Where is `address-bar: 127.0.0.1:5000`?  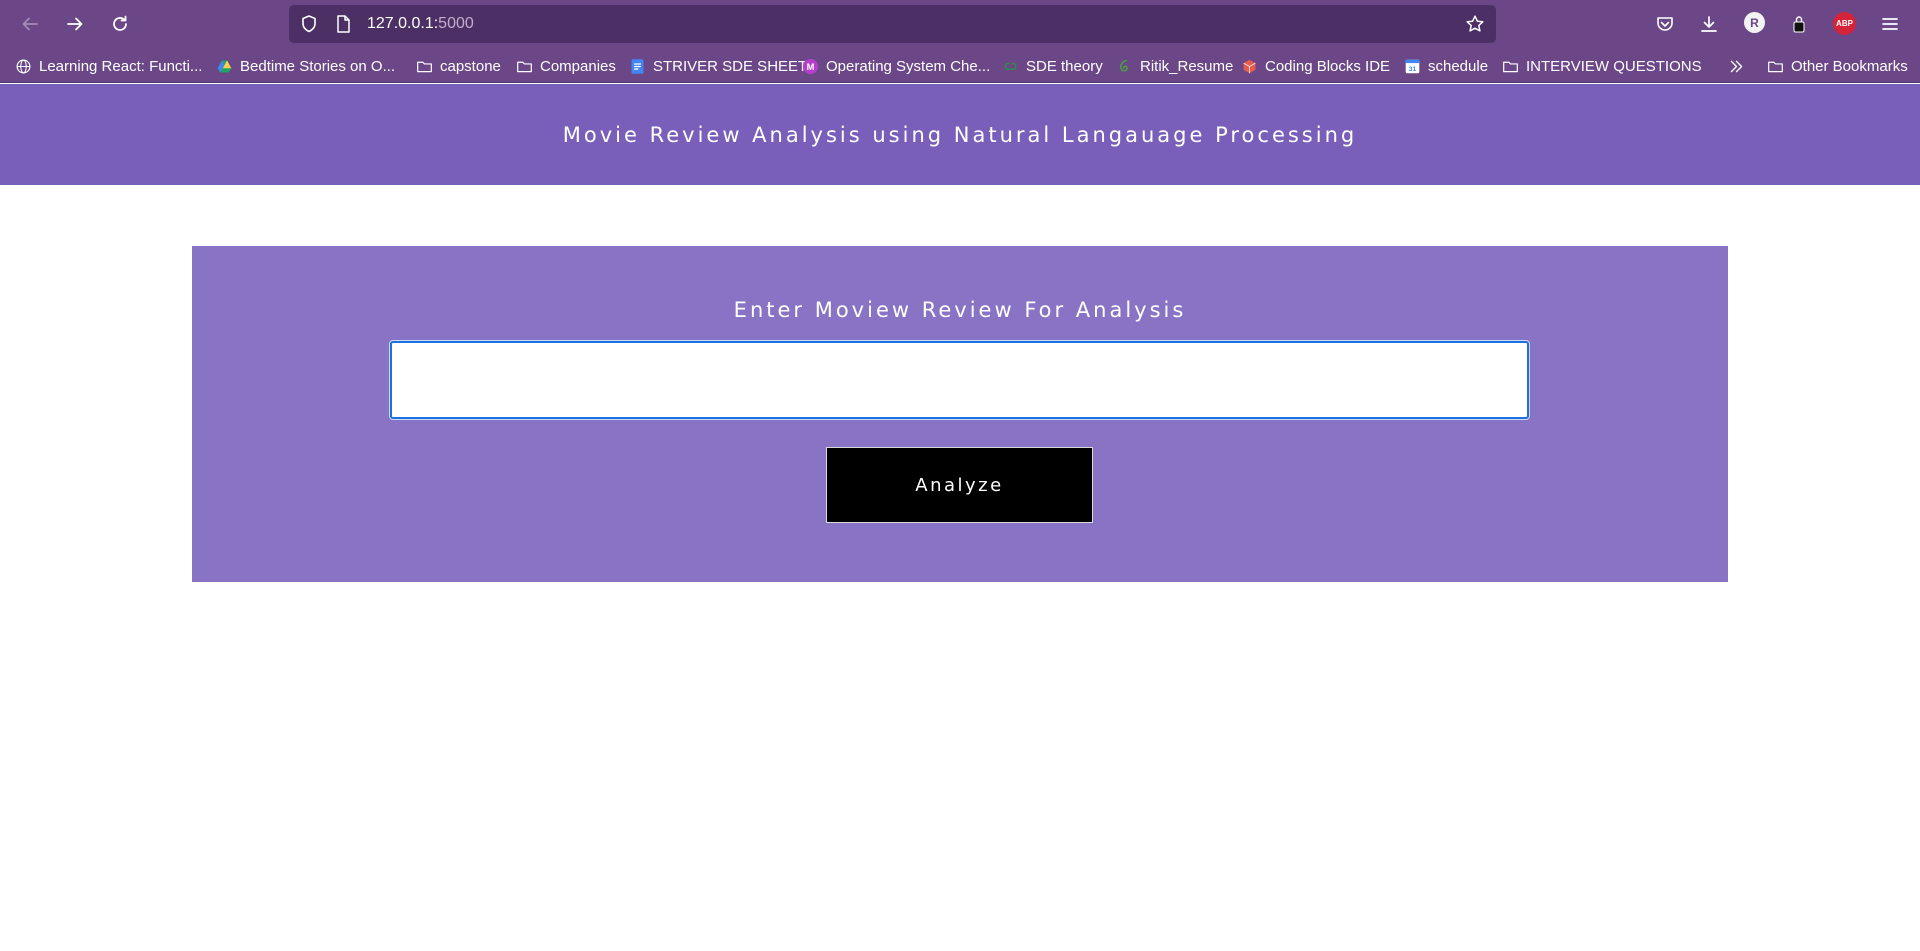 address-bar: 127.0.0.1:5000 is located at coordinates (892, 24).